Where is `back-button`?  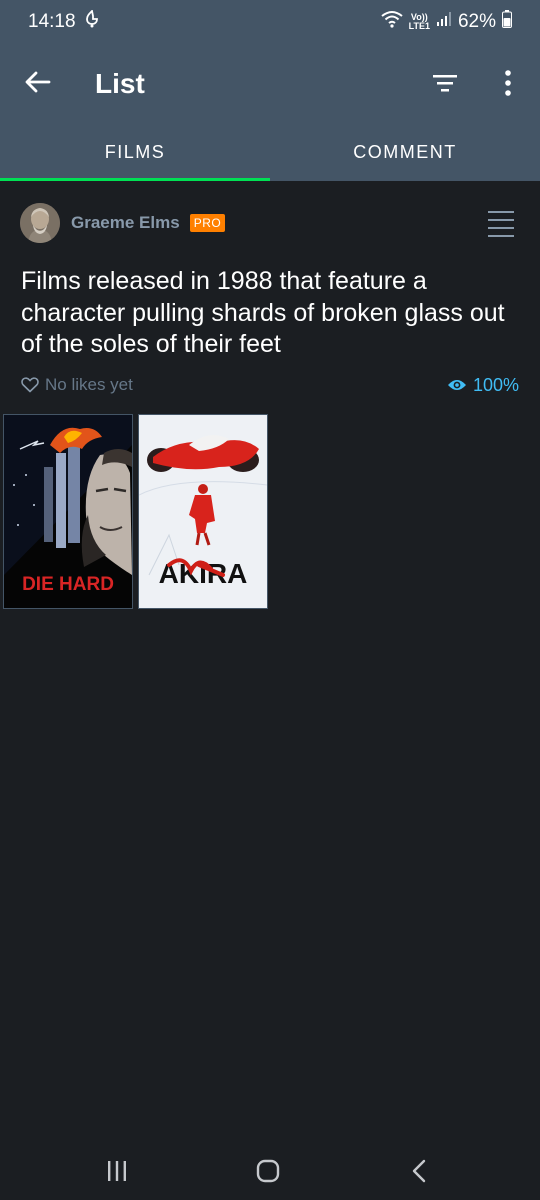 back-button is located at coordinates (38, 82).